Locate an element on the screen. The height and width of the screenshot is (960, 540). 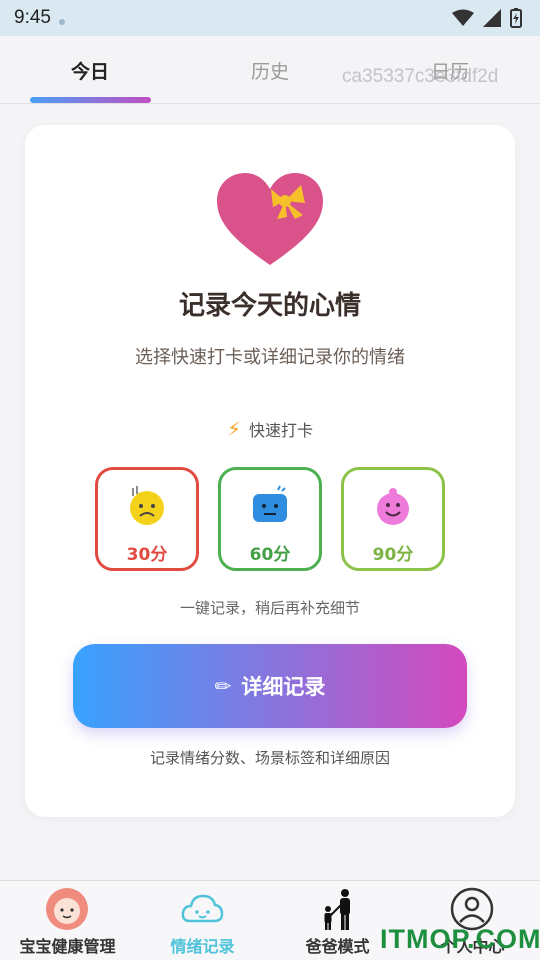
tab-history: 历史 is located at coordinates (270, 70).